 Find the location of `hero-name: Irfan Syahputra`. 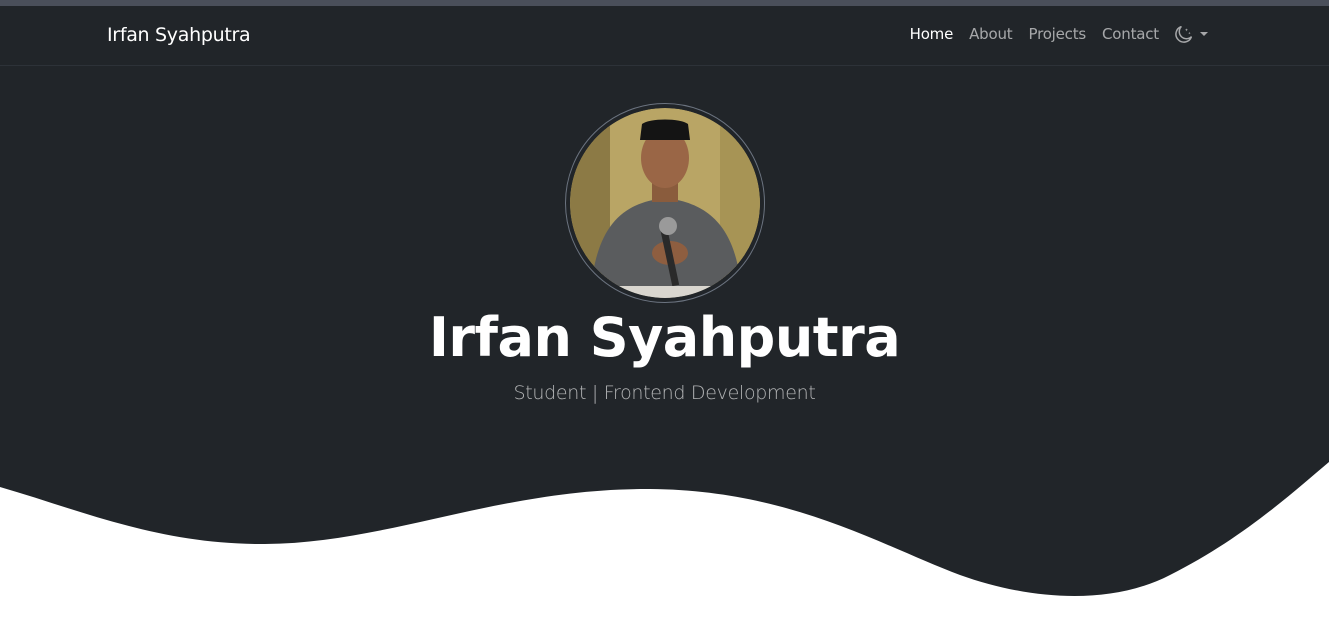

hero-name: Irfan Syahputra is located at coordinates (664, 337).